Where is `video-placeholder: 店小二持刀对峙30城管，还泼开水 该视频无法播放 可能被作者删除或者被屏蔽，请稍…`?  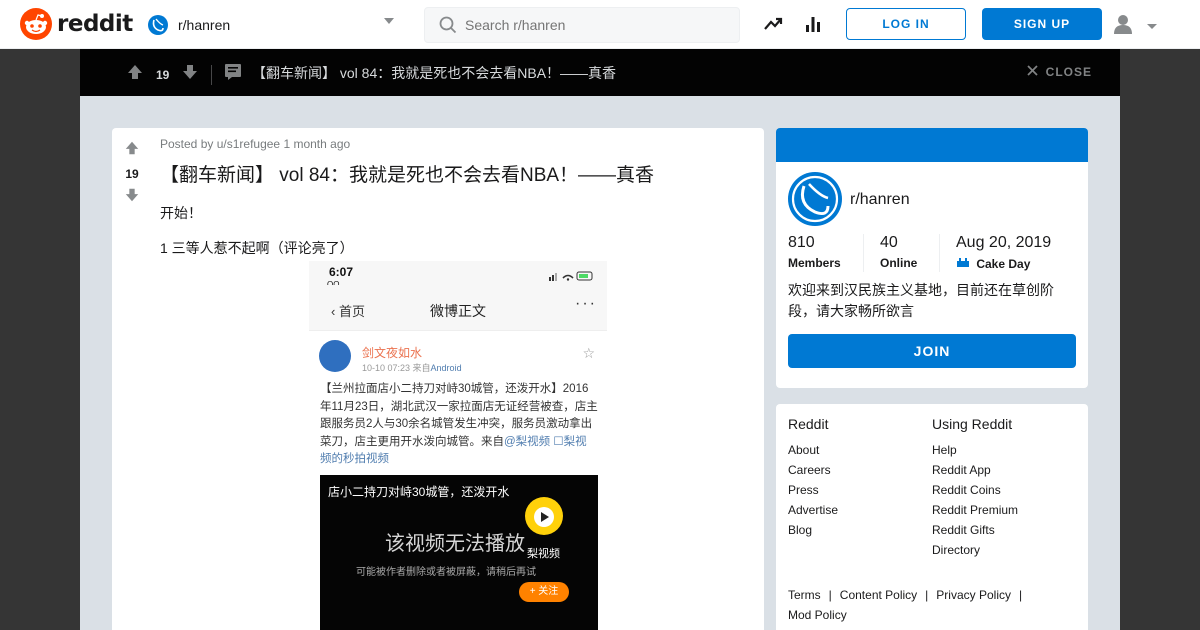 video-placeholder: 店小二持刀对峙30城管，还泼开水 该视频无法播放 可能被作者删除或者被屏蔽，请稍… is located at coordinates (459, 552).